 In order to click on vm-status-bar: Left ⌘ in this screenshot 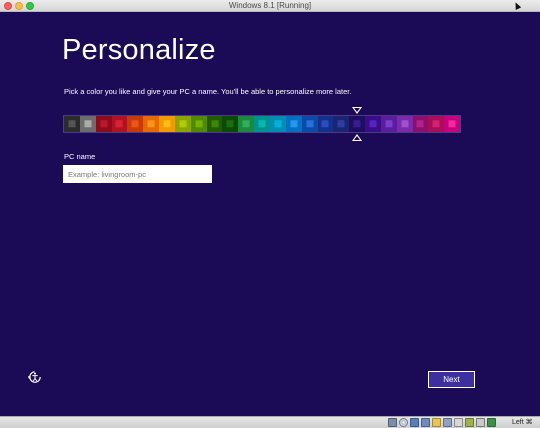, I will do `click(270, 422)`.